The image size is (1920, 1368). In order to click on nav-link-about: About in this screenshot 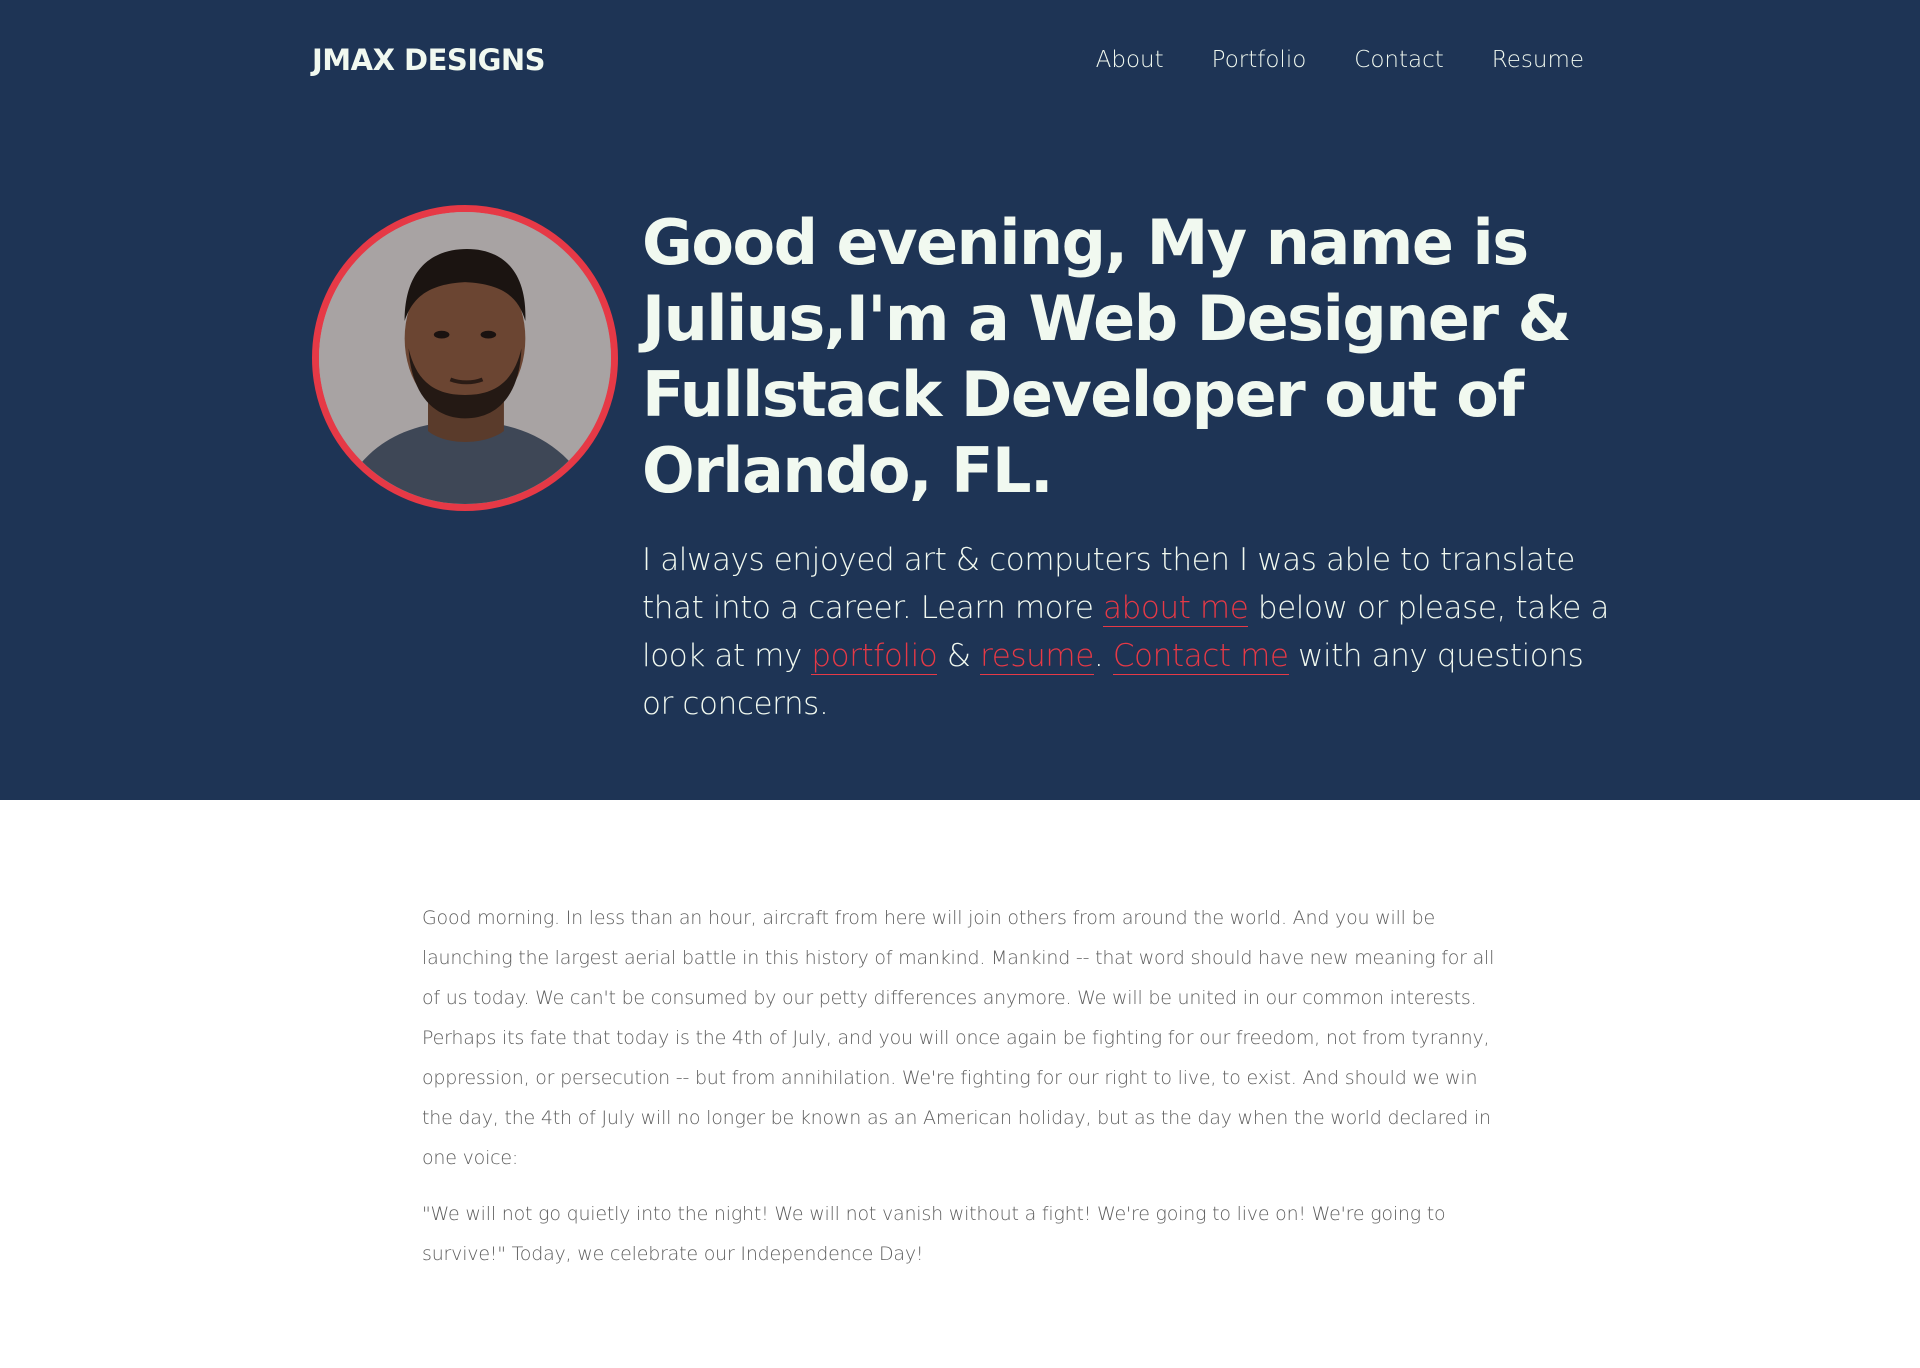, I will do `click(1130, 60)`.